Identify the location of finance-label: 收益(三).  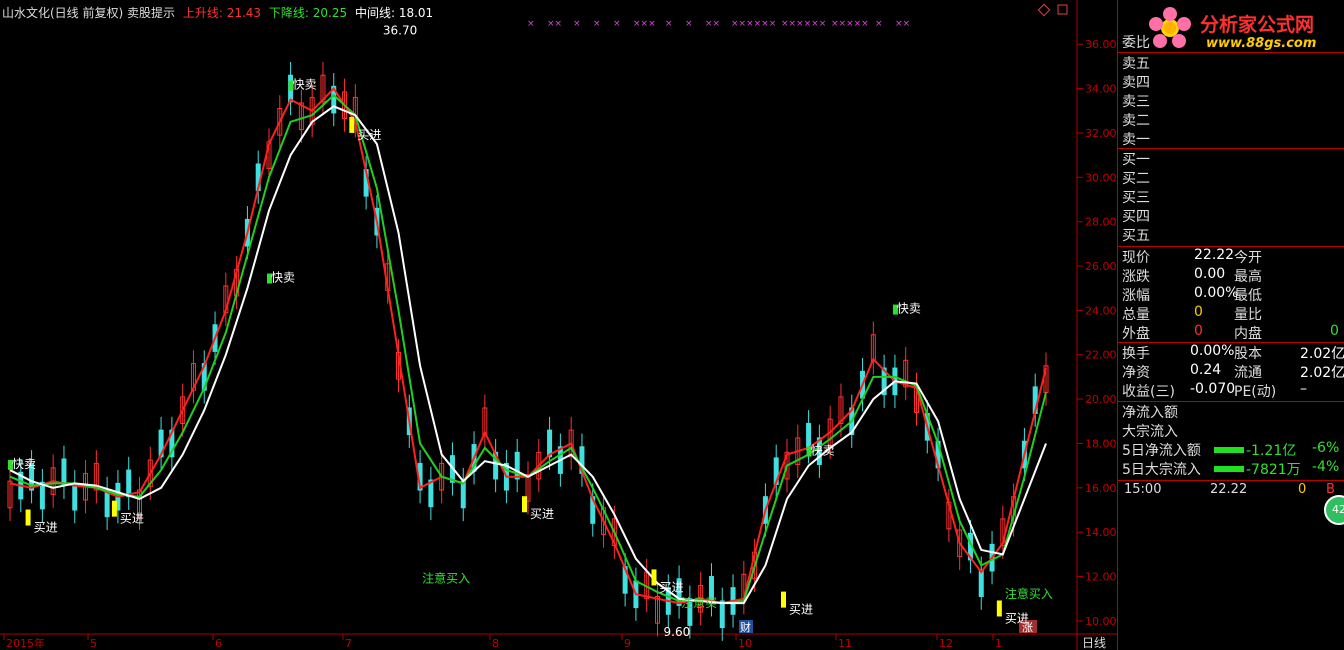
(1148, 392).